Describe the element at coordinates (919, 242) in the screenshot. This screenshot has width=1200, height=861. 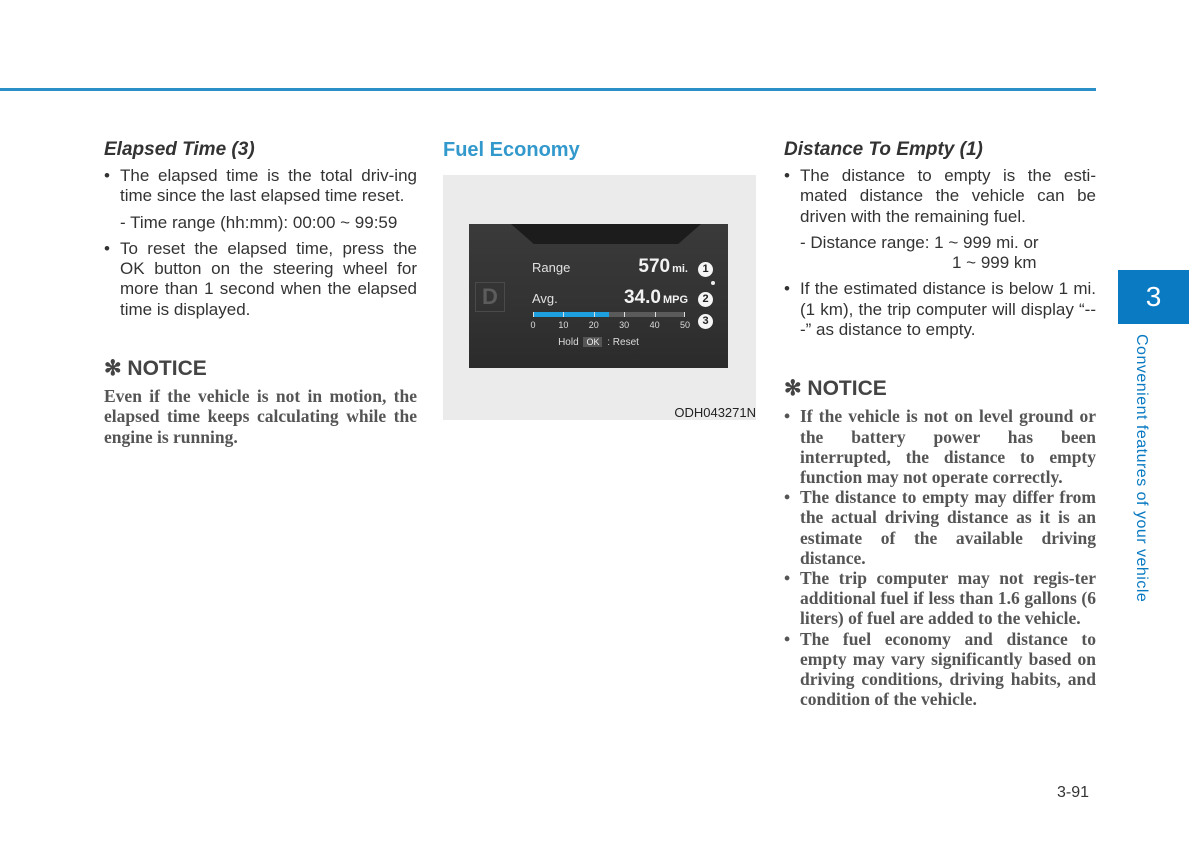
I see `distance-range-text: - Distance range: 1 ~ 999 mi. or` at that location.